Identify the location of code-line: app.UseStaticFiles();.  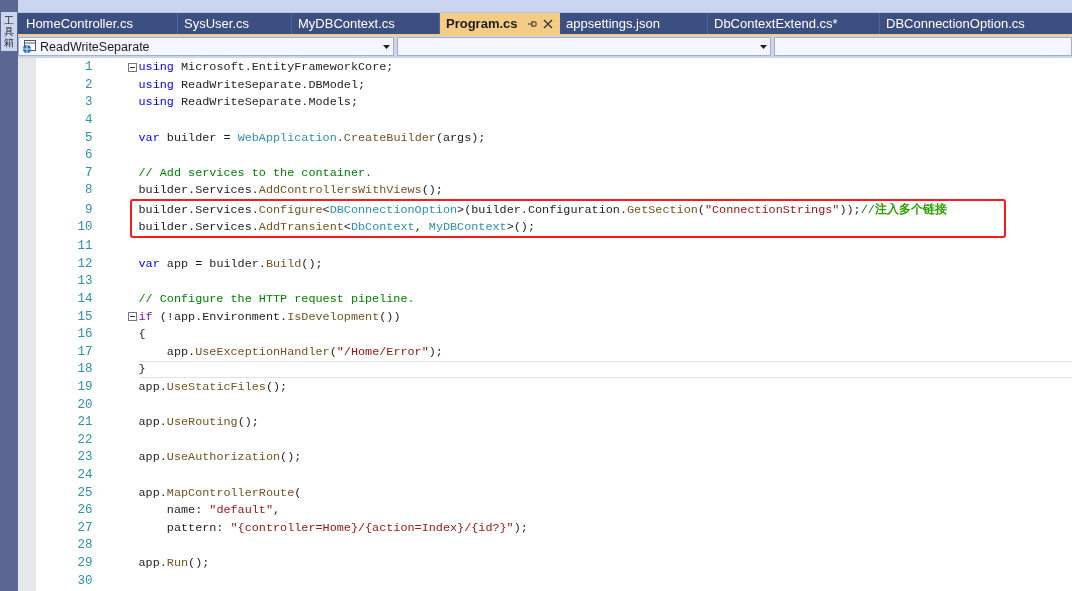
(213, 387).